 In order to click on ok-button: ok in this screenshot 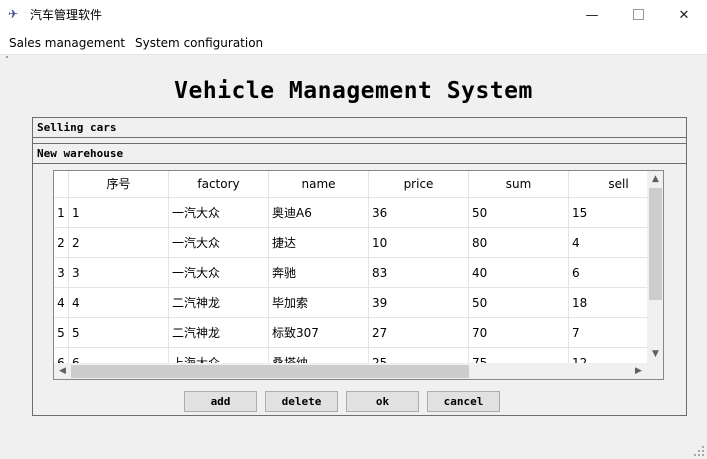, I will do `click(382, 401)`.